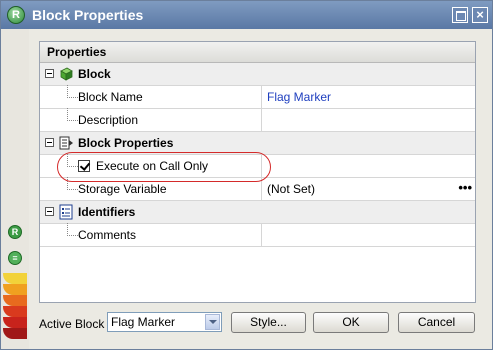  Describe the element at coordinates (107, 235) in the screenshot. I see `property-name: Comments` at that location.